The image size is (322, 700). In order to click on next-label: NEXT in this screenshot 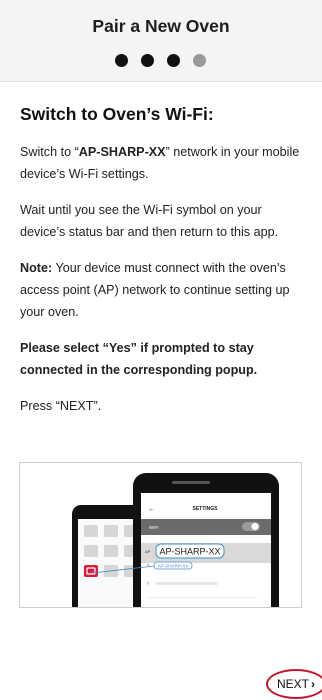, I will do `click(293, 684)`.